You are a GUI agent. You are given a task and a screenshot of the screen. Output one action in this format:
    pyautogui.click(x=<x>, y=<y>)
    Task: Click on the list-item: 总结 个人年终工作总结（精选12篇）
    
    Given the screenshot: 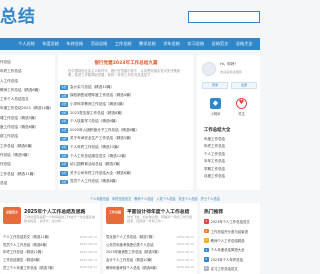 What is the action you would take?
    pyautogui.click(x=125, y=147)
    